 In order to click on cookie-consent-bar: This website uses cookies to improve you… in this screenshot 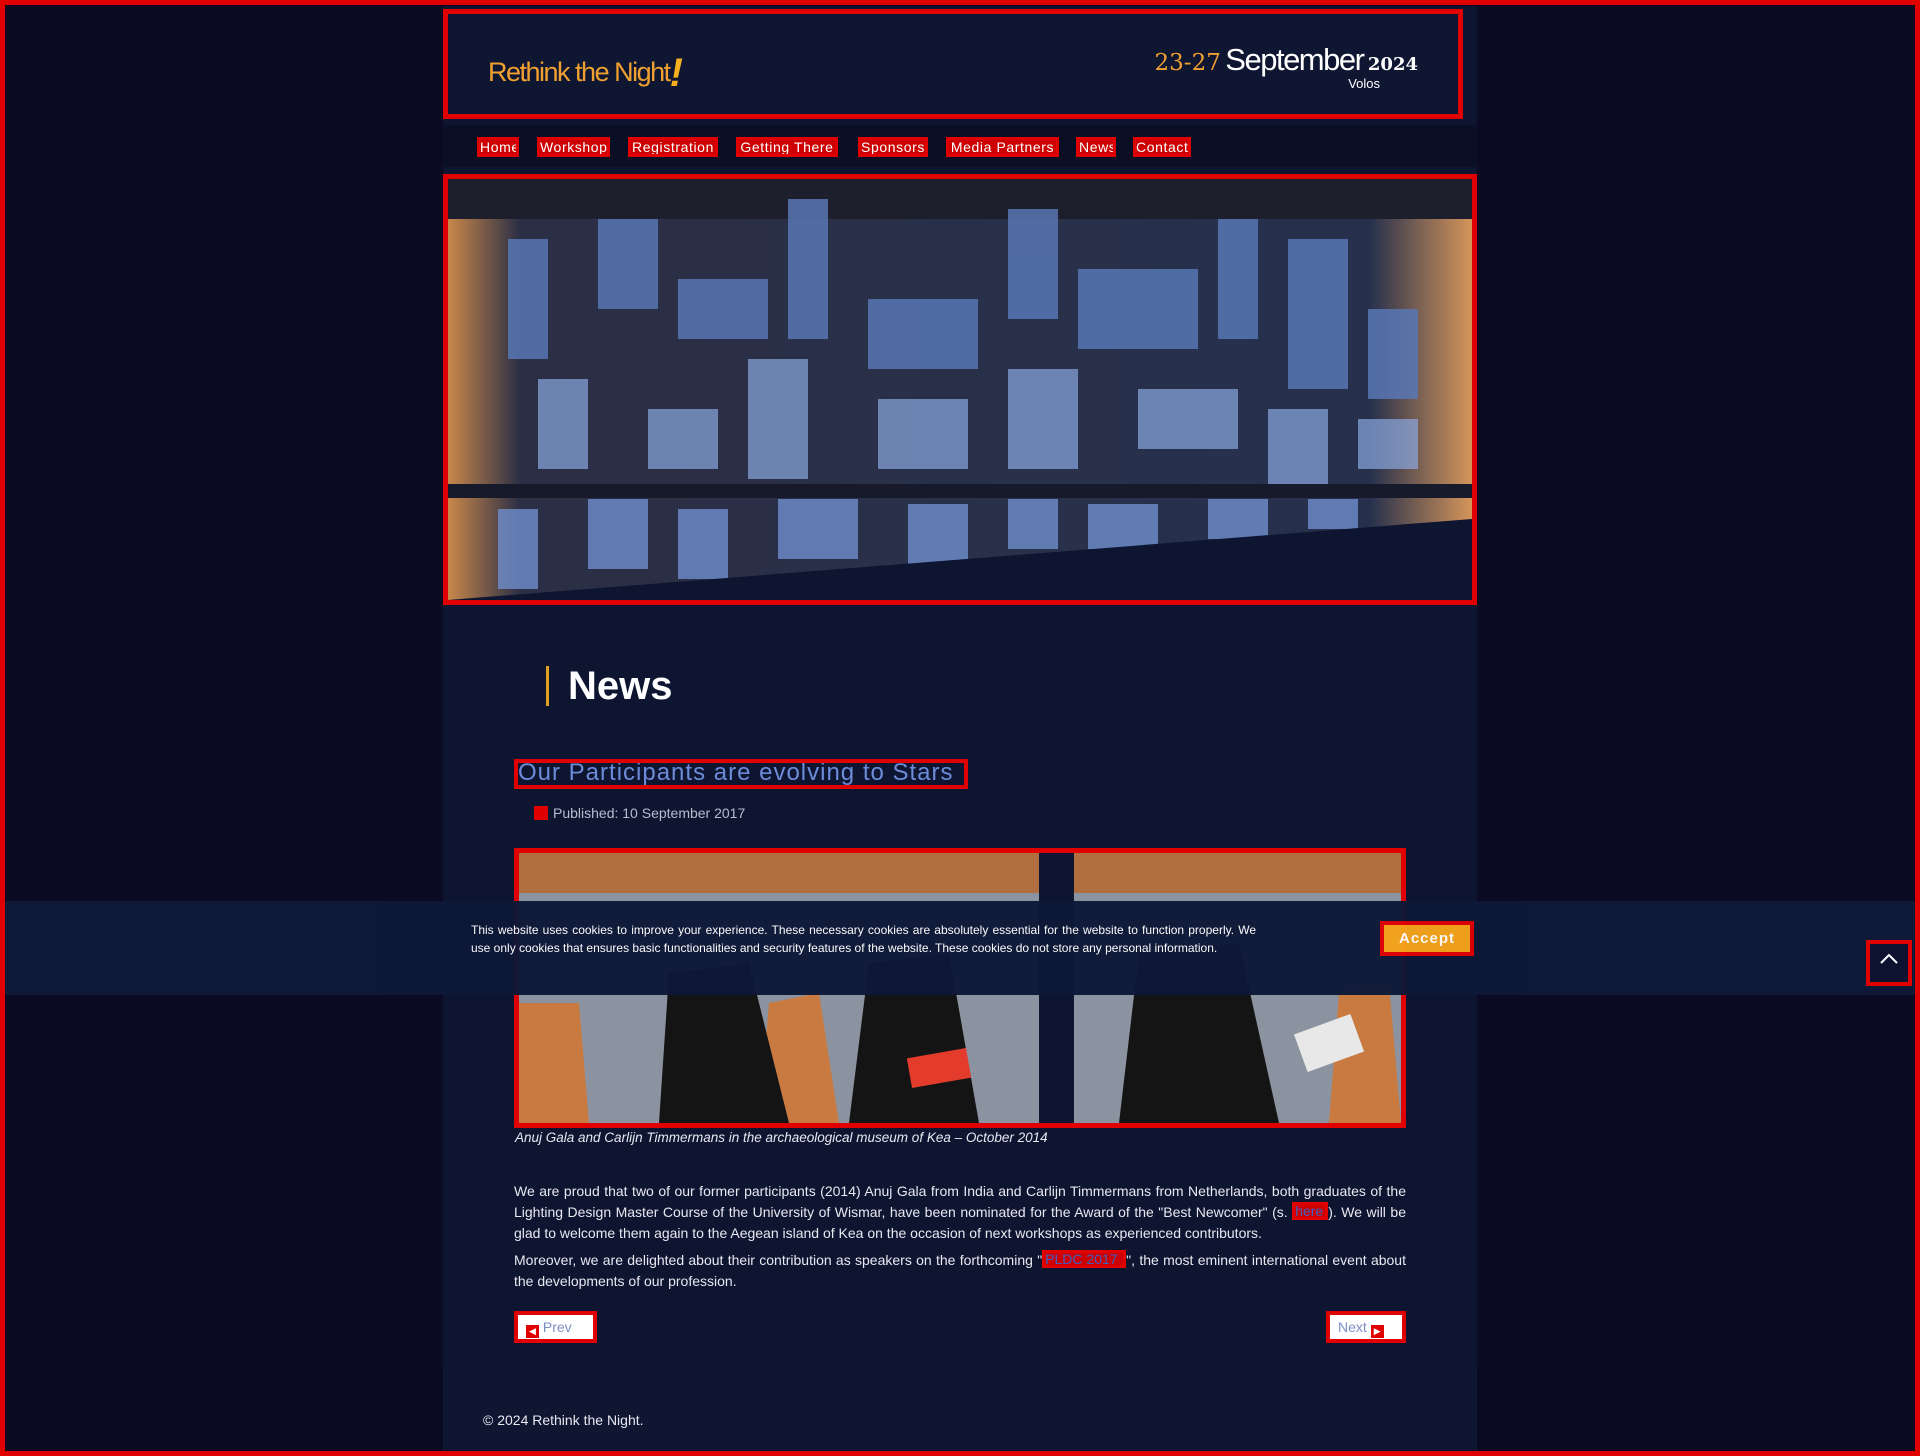, I will do `click(960, 948)`.